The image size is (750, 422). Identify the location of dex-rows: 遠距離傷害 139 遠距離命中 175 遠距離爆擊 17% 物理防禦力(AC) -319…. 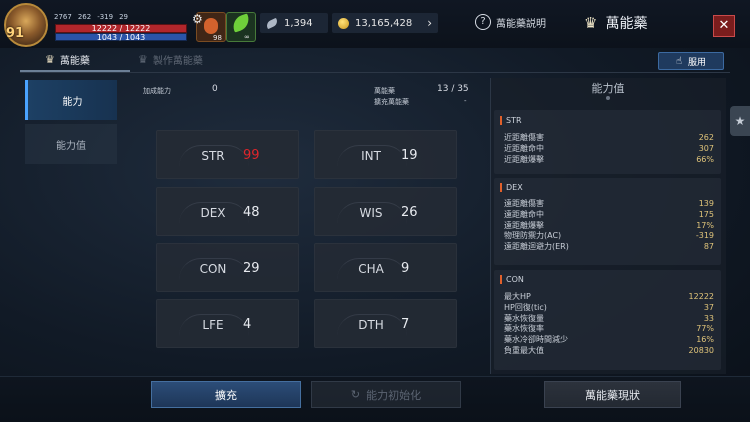
(609, 226).